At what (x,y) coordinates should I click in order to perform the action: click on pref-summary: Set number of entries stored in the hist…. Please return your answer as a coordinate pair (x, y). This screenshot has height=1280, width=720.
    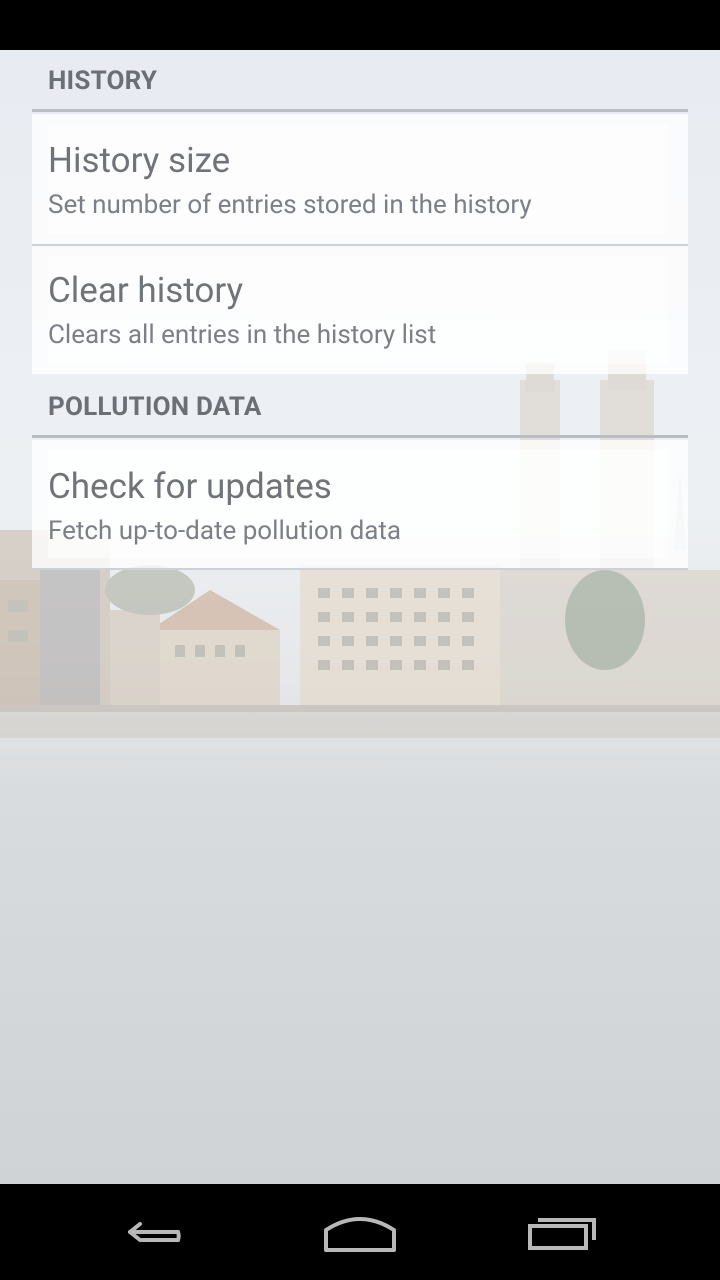
    Looking at the image, I should click on (290, 205).